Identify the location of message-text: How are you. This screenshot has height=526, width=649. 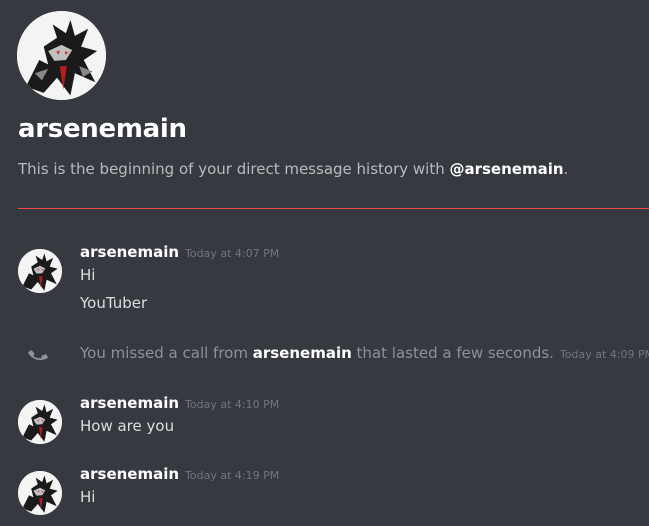
(127, 426).